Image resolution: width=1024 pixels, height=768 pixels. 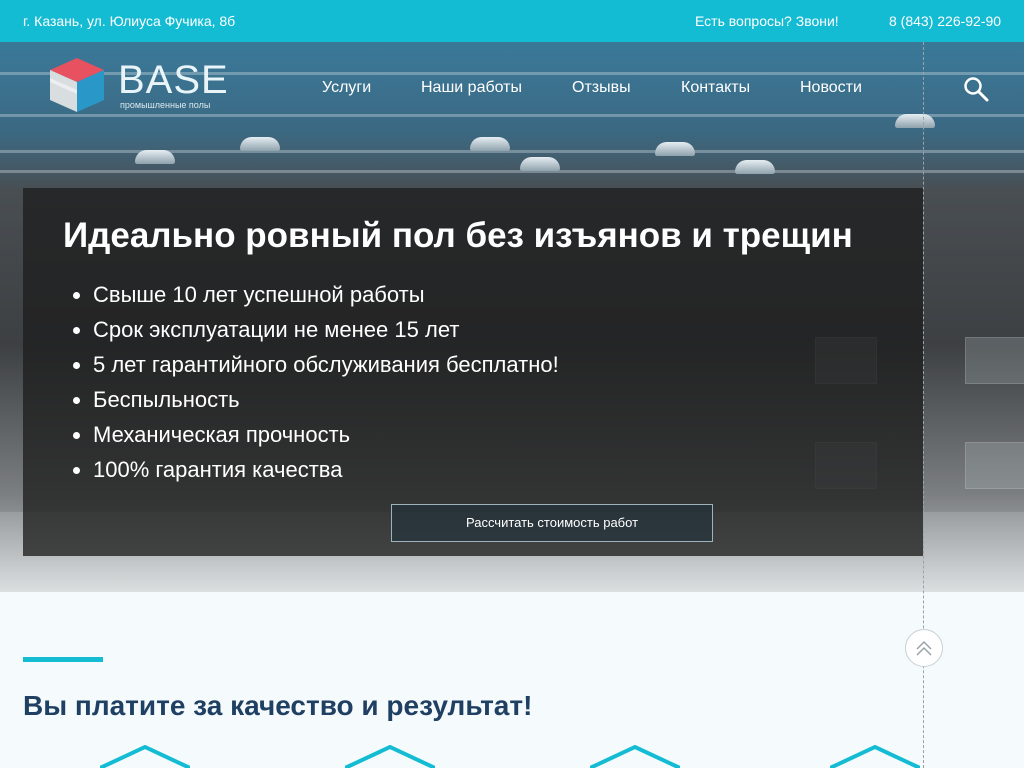 What do you see at coordinates (458, 235) in the screenshot?
I see `hero-title: Идеально ровный пол без изъянов и трещин` at bounding box center [458, 235].